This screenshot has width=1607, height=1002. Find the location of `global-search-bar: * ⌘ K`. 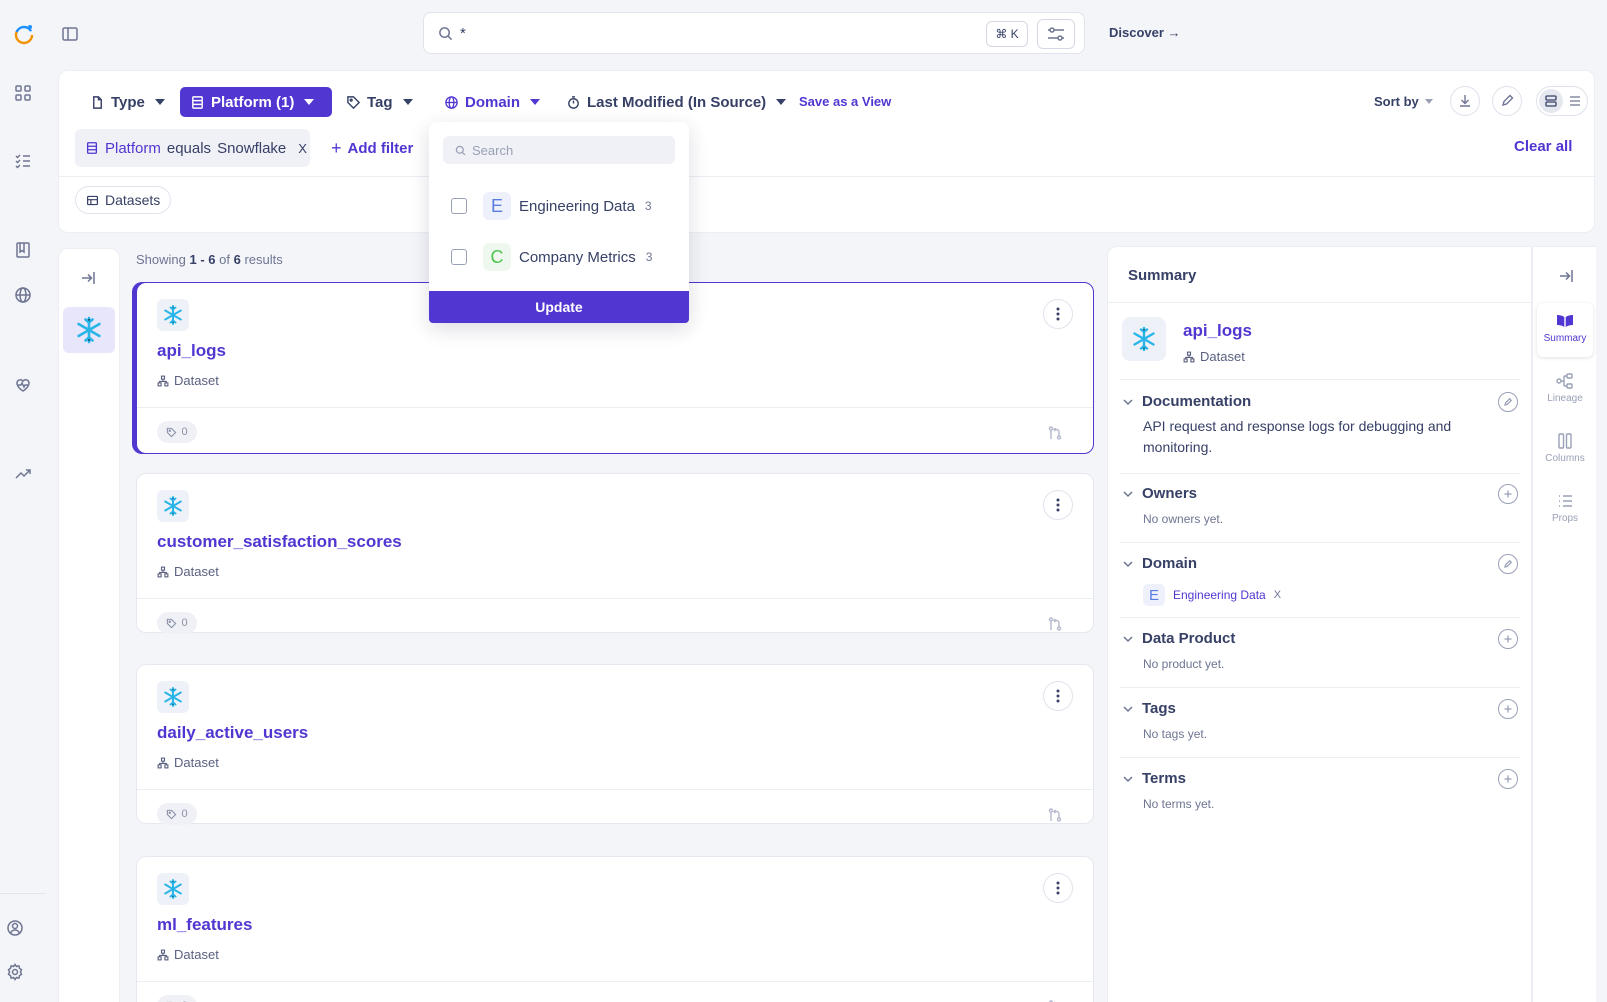

global-search-bar: * ⌘ K is located at coordinates (754, 33).